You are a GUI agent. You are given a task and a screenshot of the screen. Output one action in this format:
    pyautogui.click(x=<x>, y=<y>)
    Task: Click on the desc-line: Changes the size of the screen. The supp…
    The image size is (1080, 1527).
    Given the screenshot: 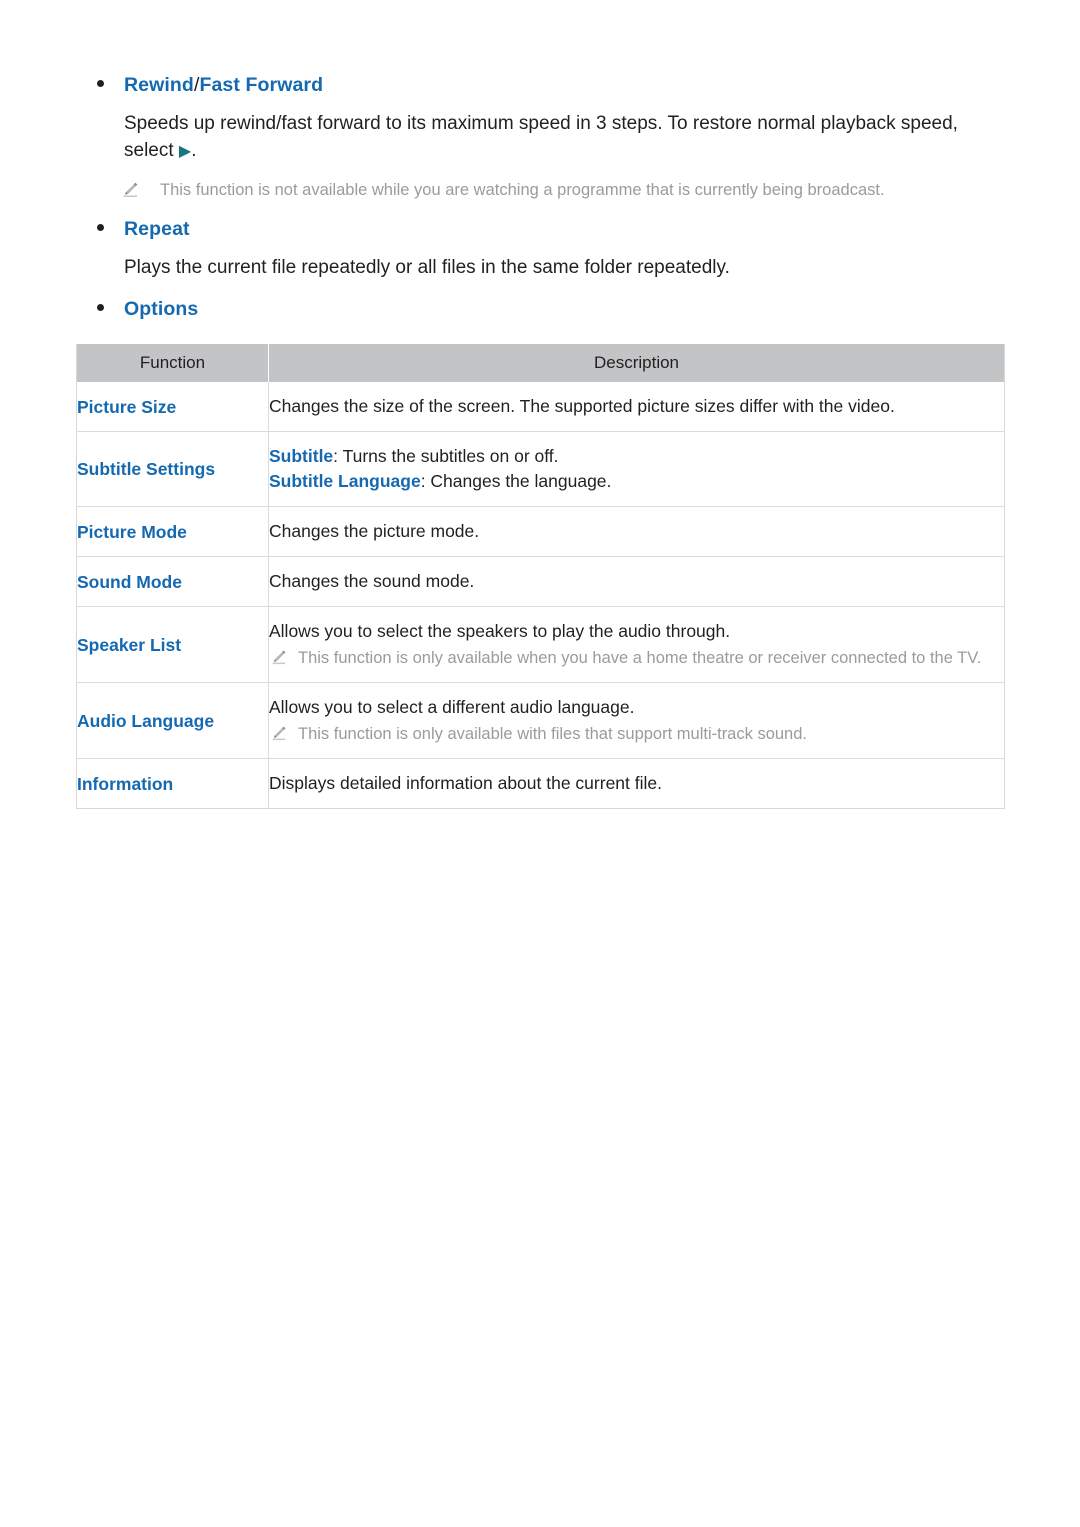 What is the action you would take?
    pyautogui.click(x=582, y=406)
    